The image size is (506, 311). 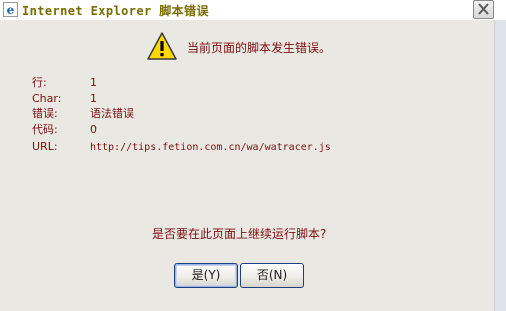 What do you see at coordinates (39, 82) in the screenshot?
I see `line-label: 行:` at bounding box center [39, 82].